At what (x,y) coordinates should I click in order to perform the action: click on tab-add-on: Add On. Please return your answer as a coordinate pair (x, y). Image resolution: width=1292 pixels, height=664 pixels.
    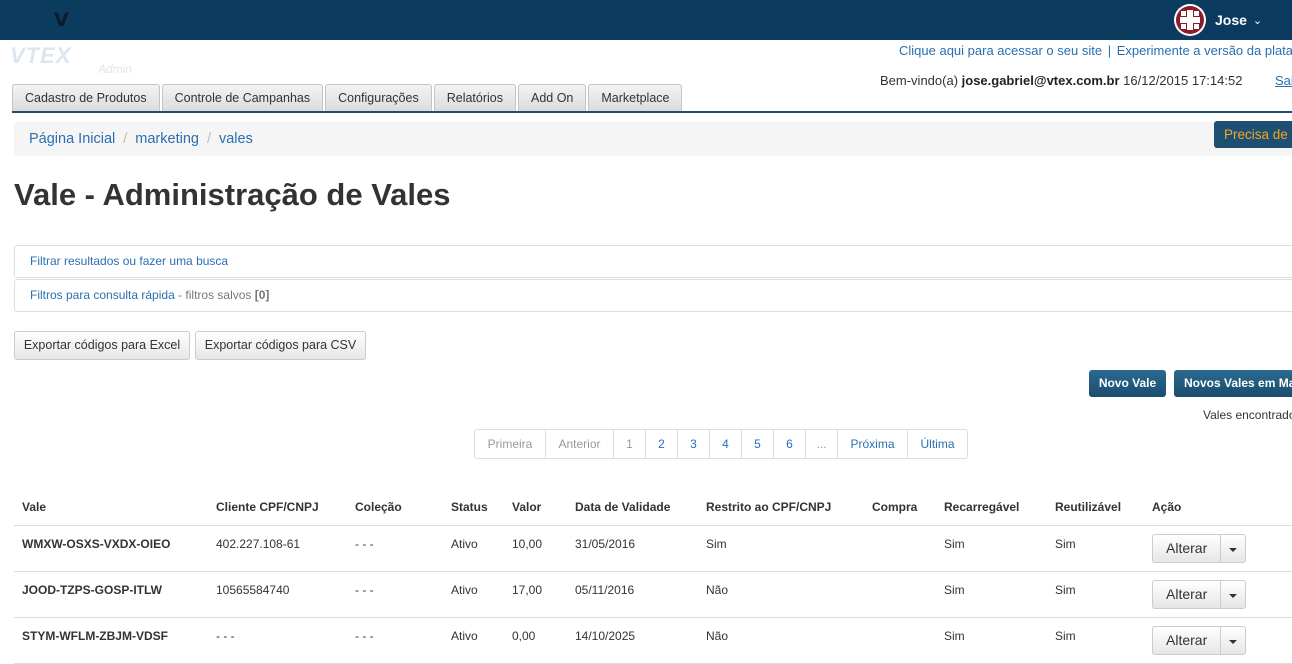
    Looking at the image, I should click on (552, 97).